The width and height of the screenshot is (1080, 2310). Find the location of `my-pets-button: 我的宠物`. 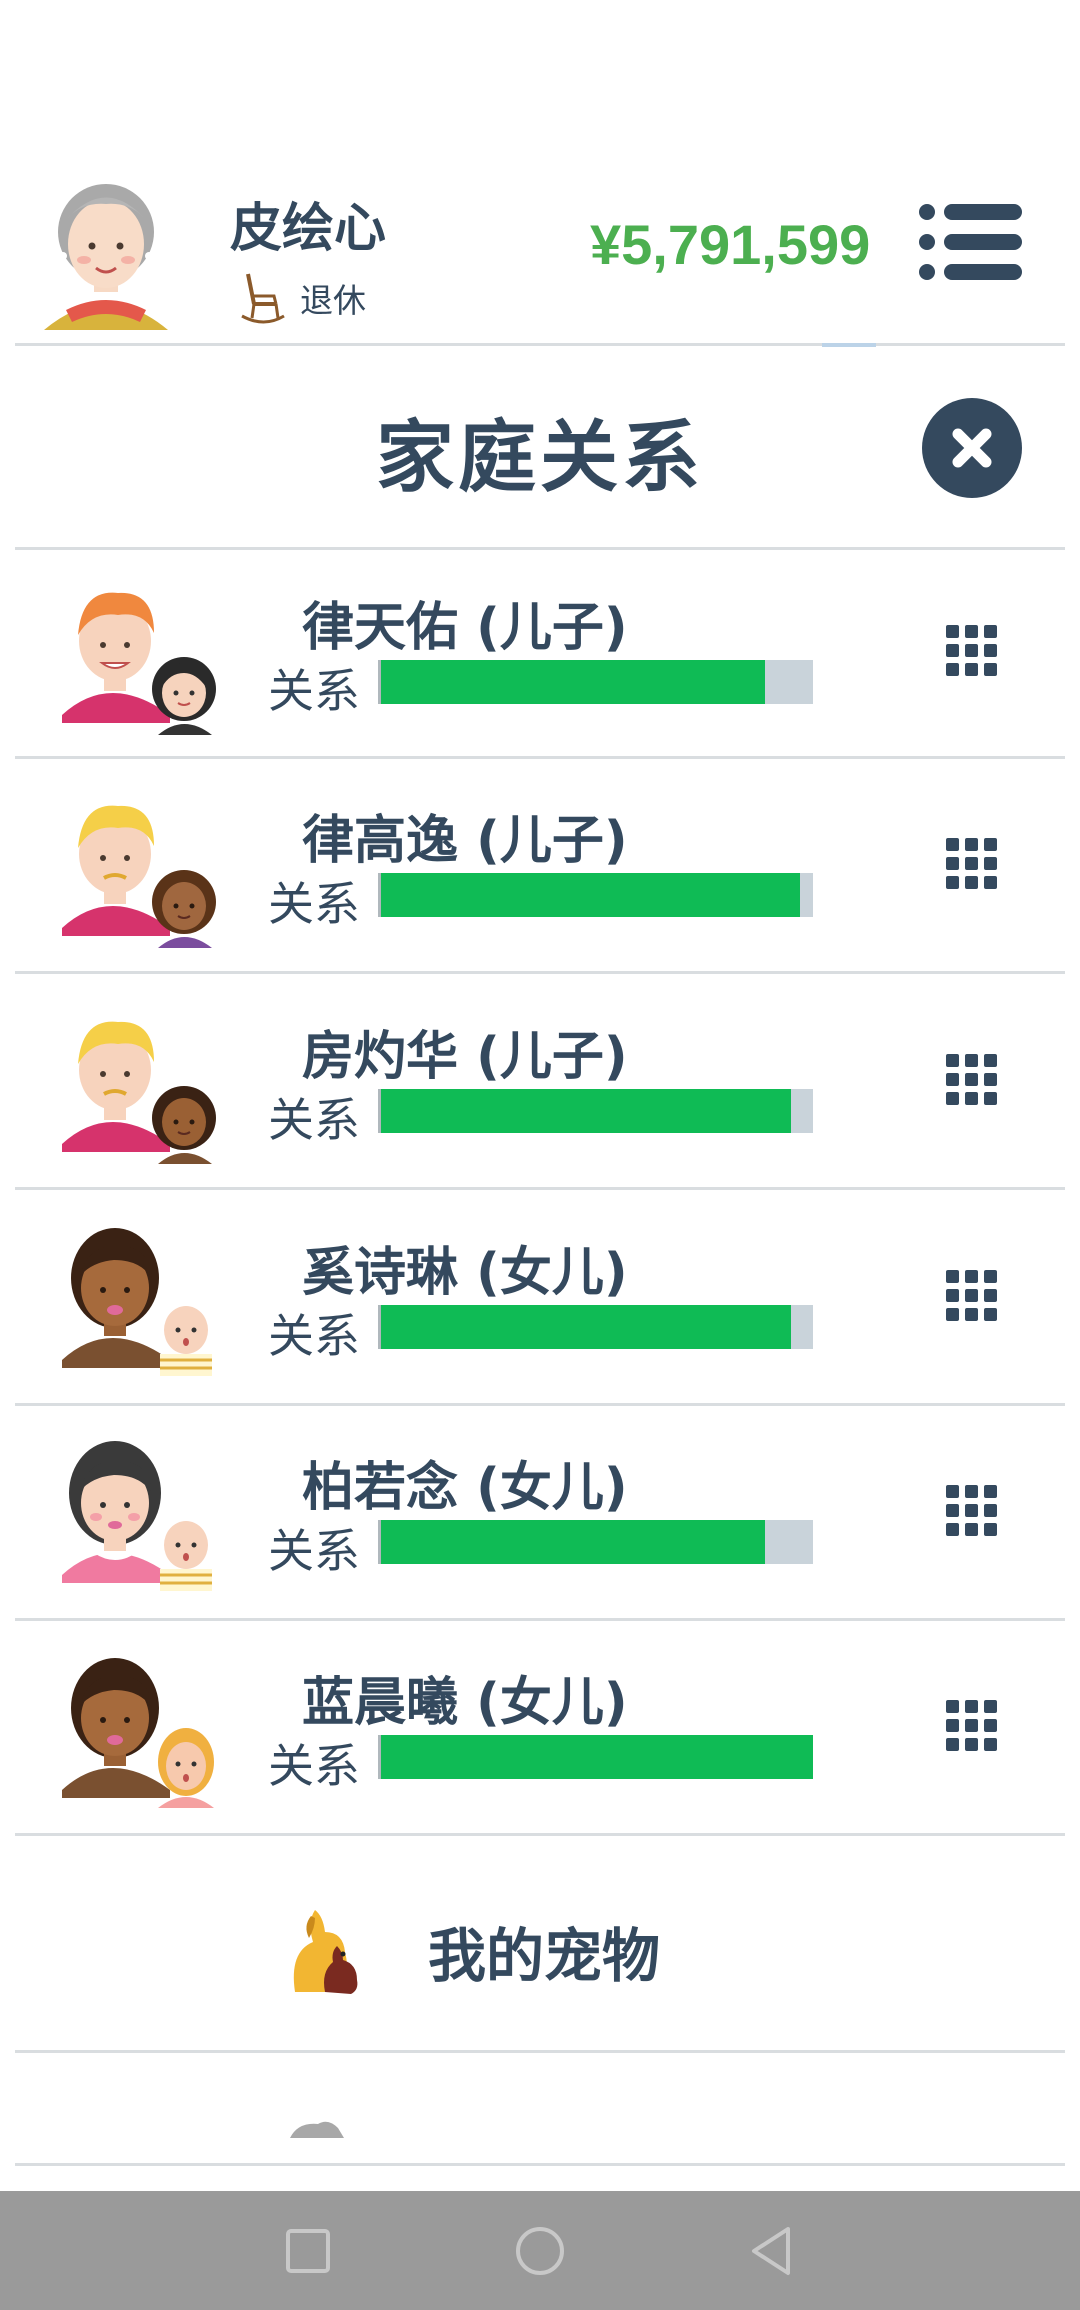

my-pets-button: 我的宠物 is located at coordinates (540, 1944).